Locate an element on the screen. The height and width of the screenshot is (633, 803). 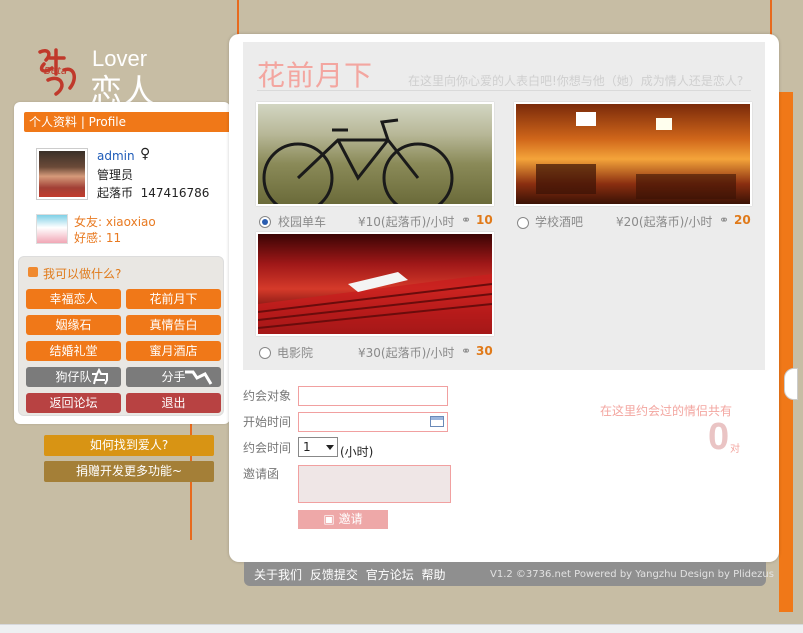
couples-unit: 对 is located at coordinates (735, 449).